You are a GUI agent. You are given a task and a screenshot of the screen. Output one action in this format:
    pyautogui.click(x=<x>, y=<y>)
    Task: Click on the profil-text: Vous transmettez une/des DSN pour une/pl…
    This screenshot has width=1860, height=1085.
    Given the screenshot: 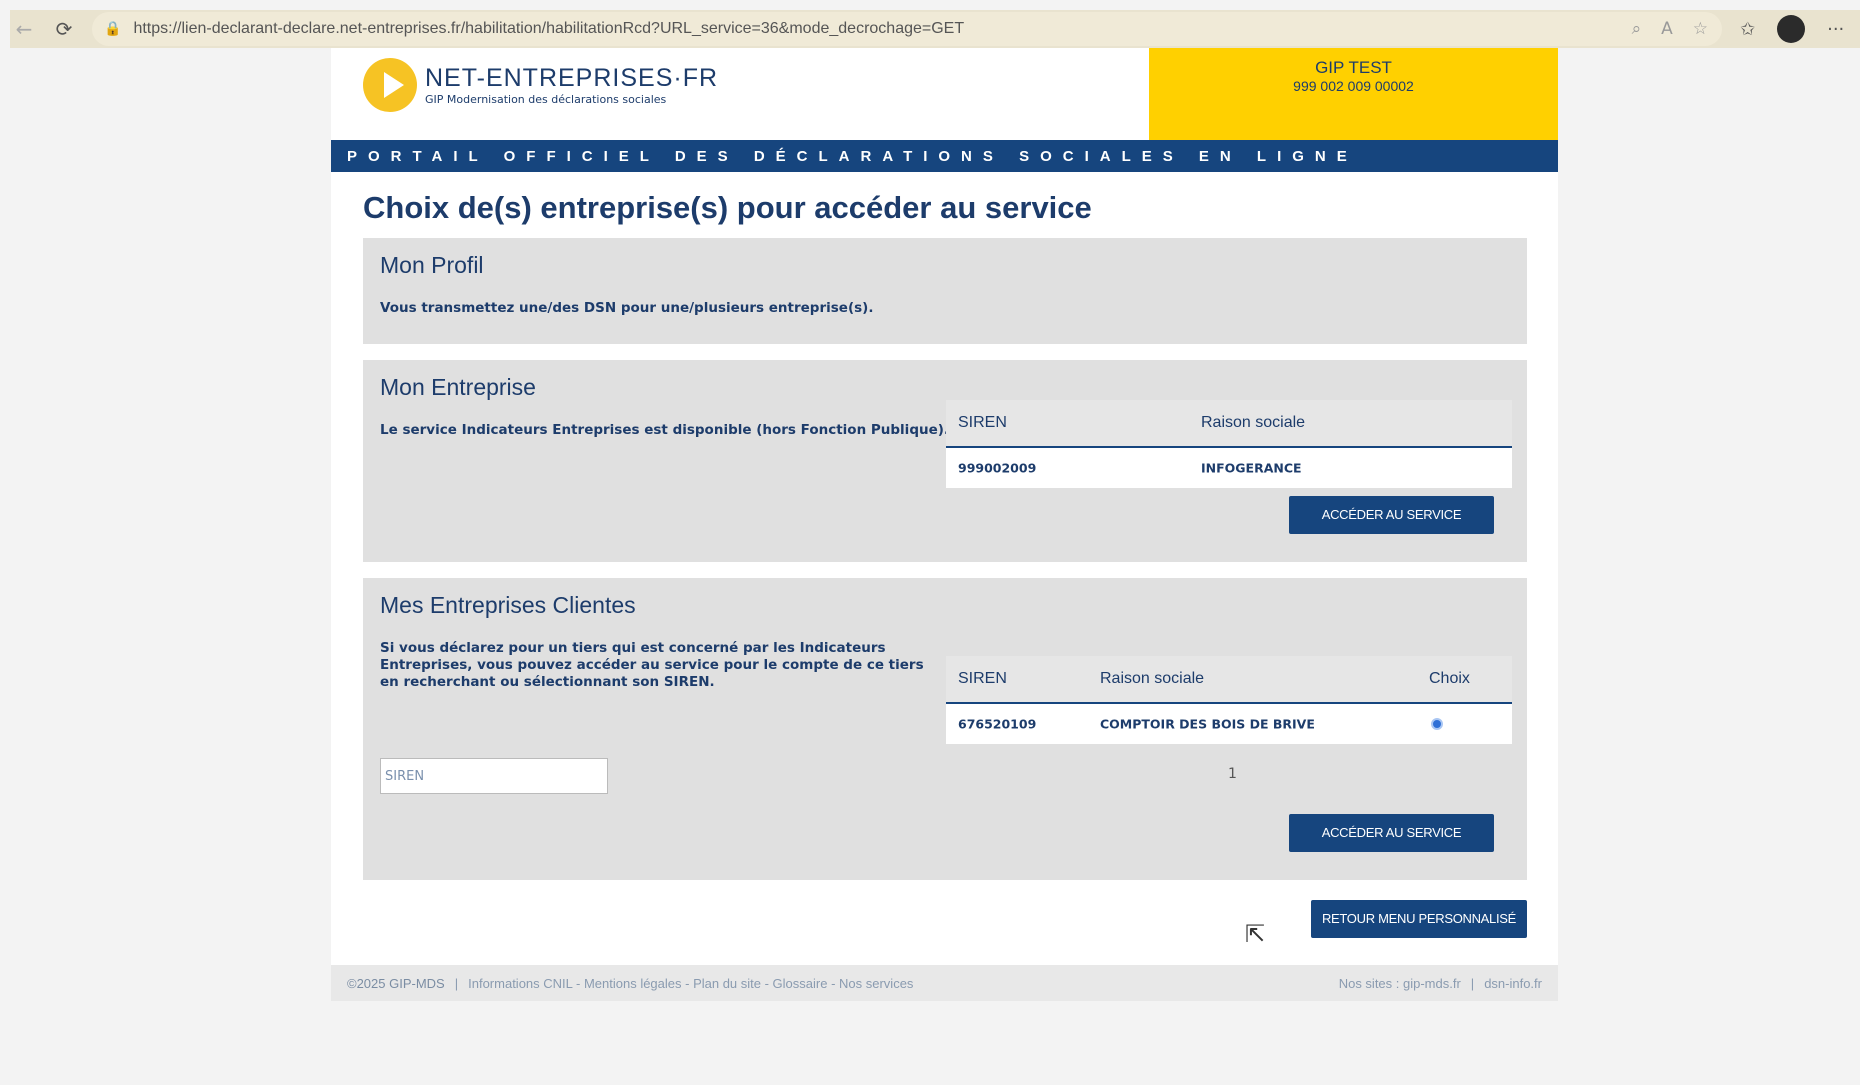 What is the action you would take?
    pyautogui.click(x=627, y=308)
    